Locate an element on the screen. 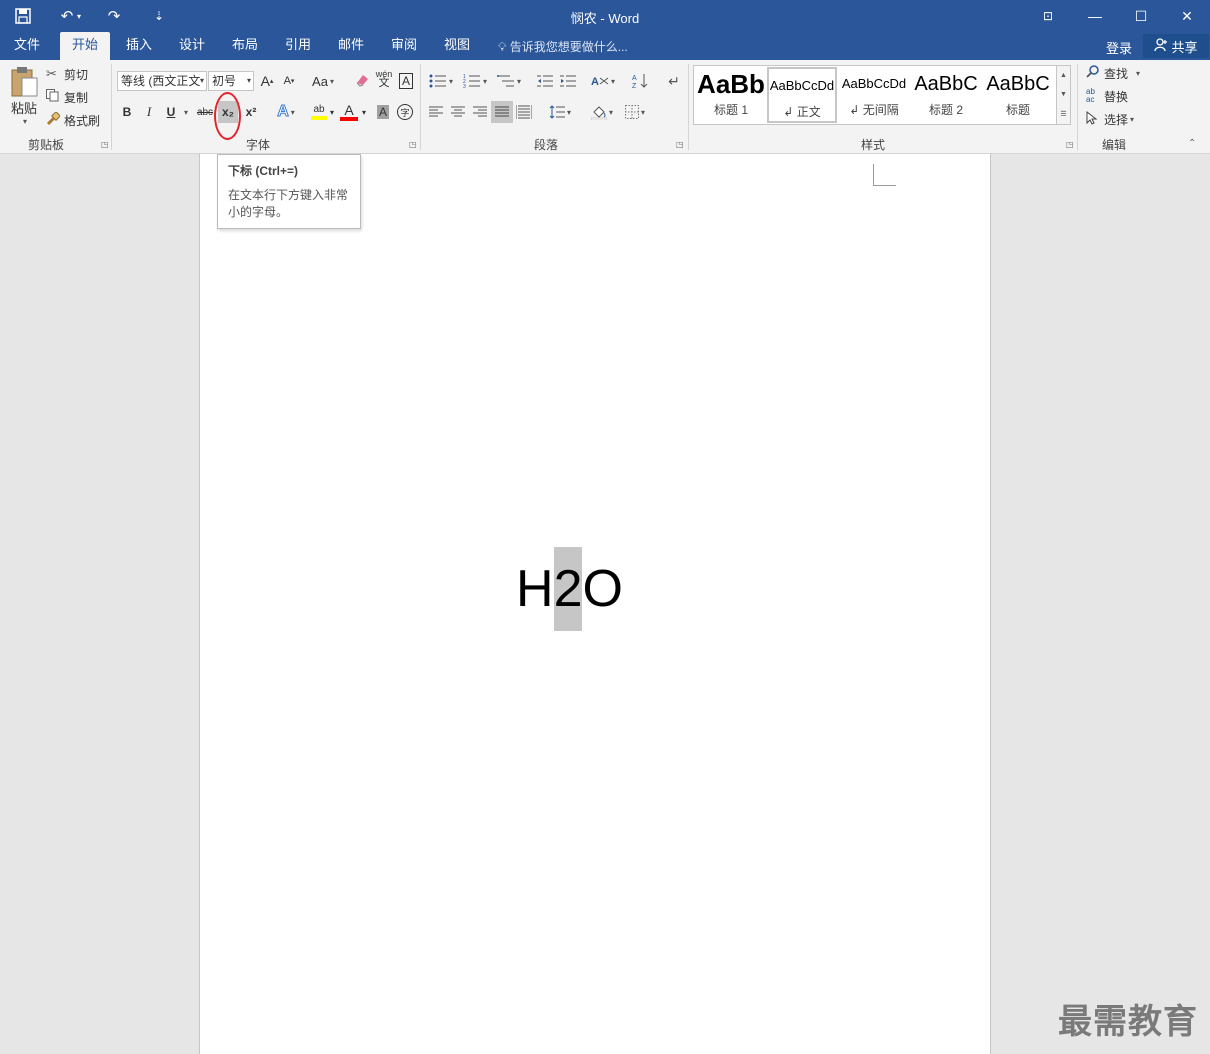  line-spacing-button: ▾ is located at coordinates (560, 112).